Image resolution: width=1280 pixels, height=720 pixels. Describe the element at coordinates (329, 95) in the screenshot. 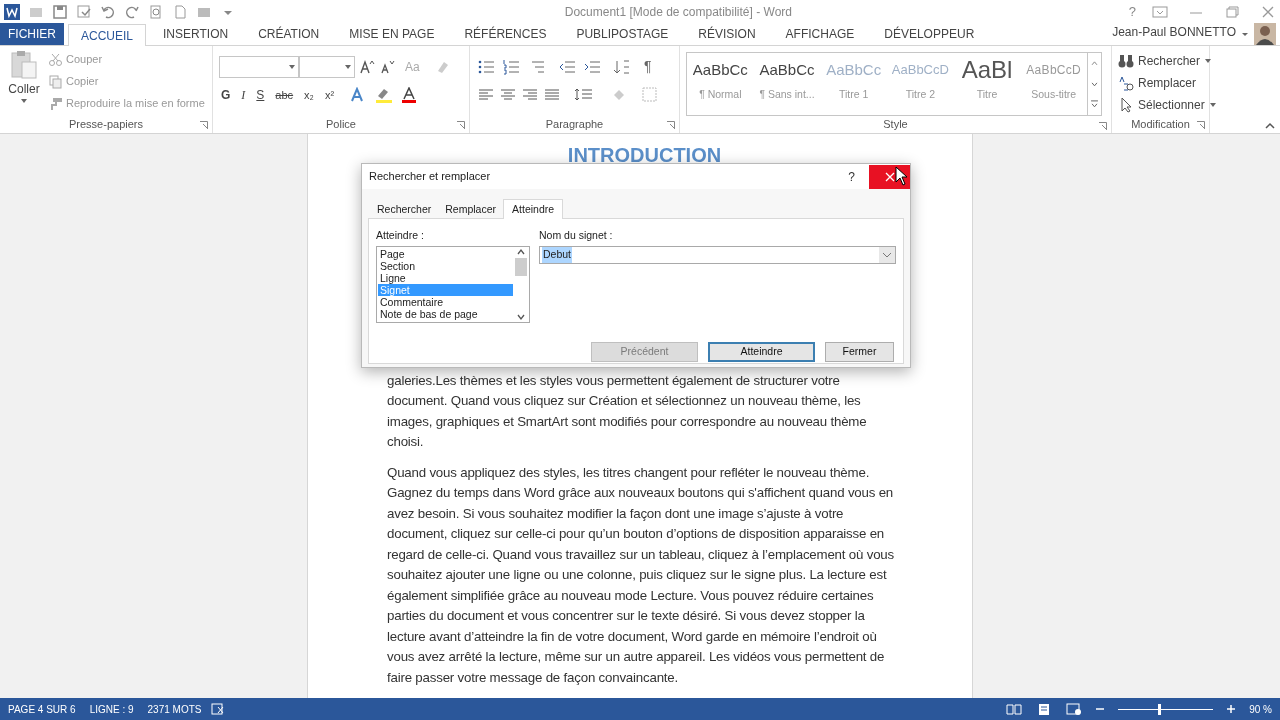

I see `format-button: x²` at that location.